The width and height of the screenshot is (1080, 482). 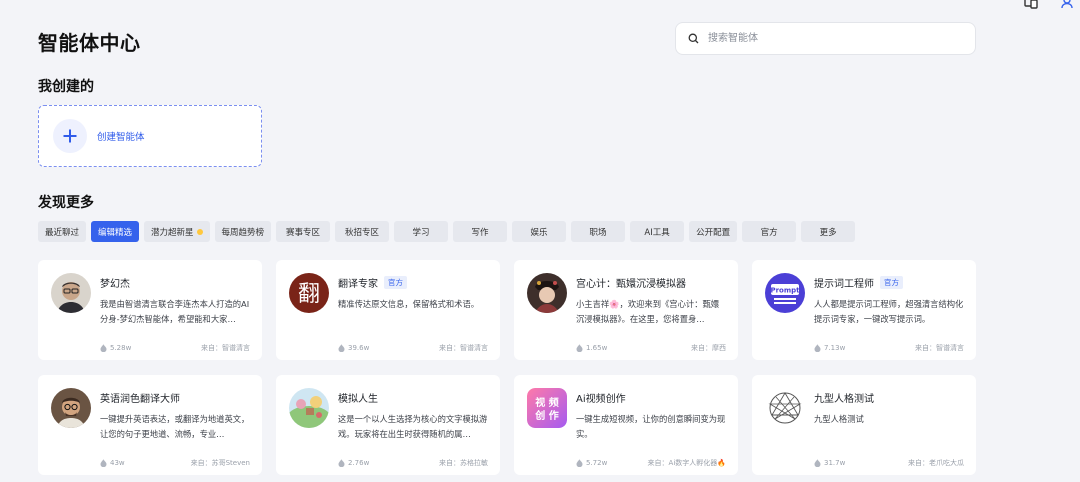 What do you see at coordinates (546, 402) in the screenshot?
I see `svg-text: 视 频` at bounding box center [546, 402].